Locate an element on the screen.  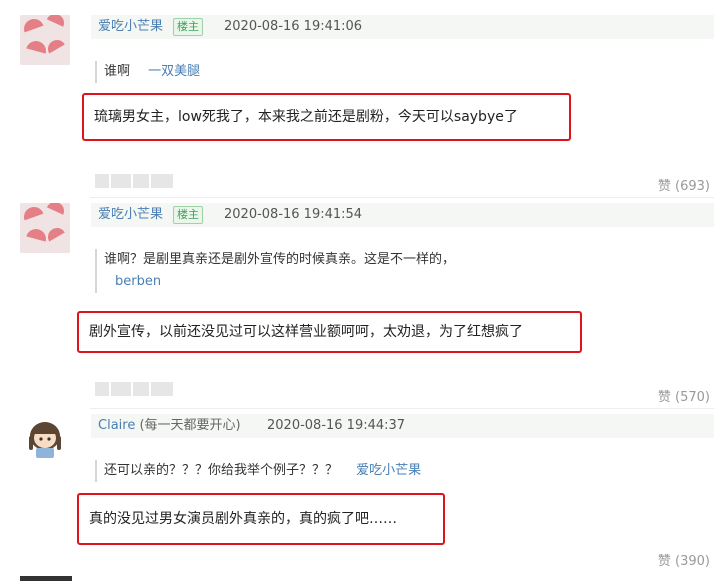
username: Claire is located at coordinates (116, 425).